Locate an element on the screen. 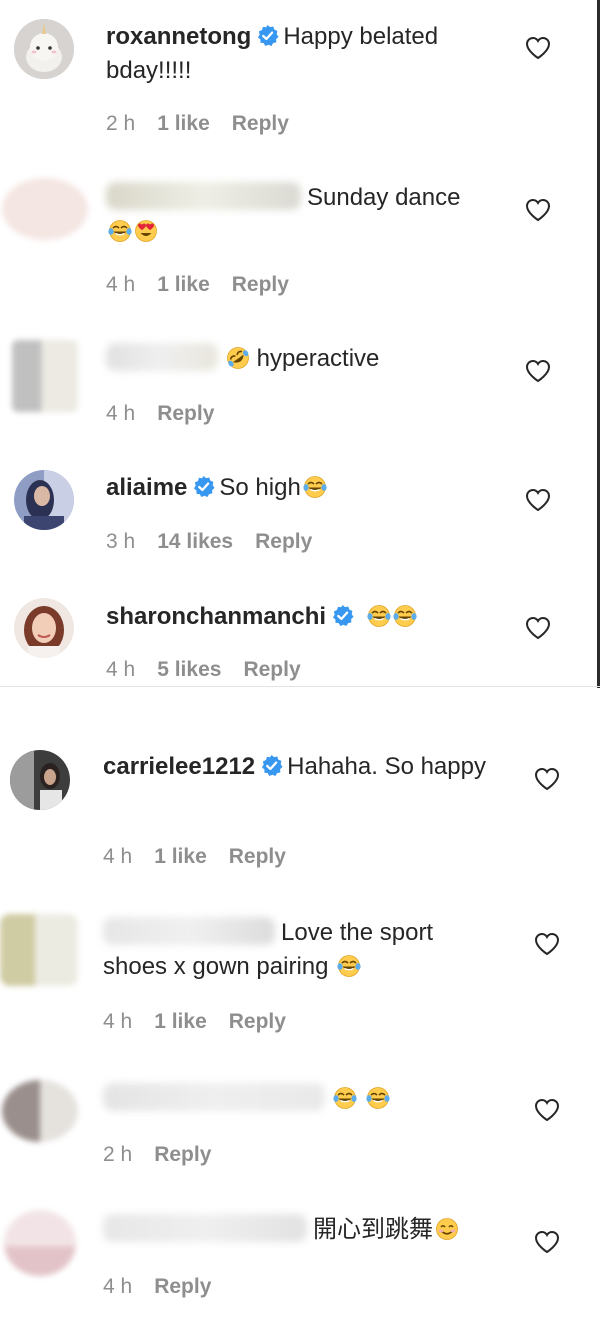 This screenshot has width=600, height=1325. username: sharonchanmanchi is located at coordinates (216, 616).